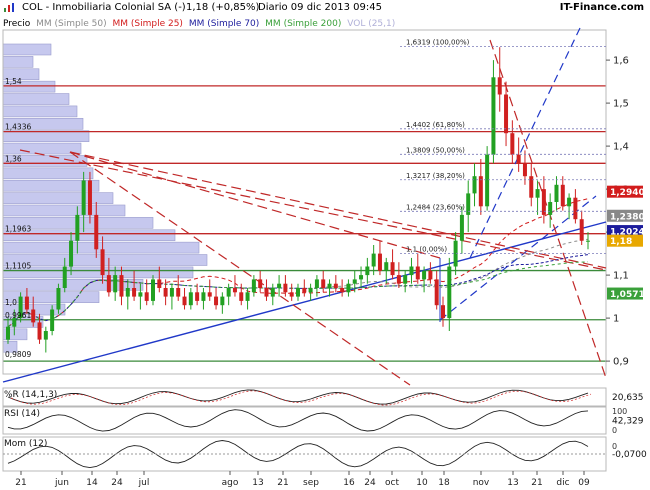 The width and height of the screenshot is (650, 490). What do you see at coordinates (18, 127) in the screenshot?
I see `left-level-label: 1,4336` at bounding box center [18, 127].